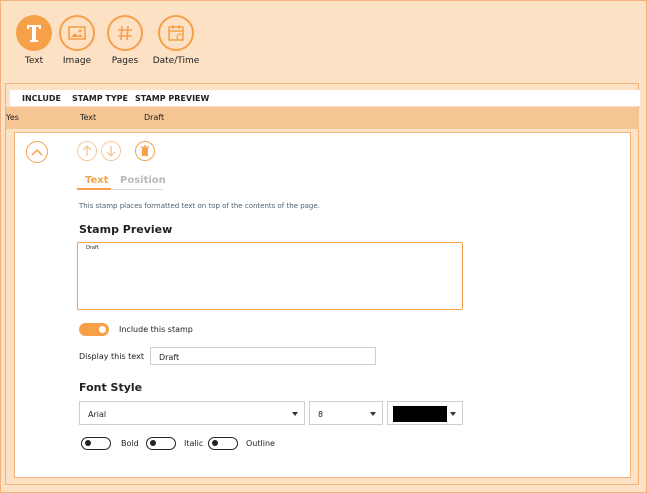 The image size is (647, 493). What do you see at coordinates (92, 248) in the screenshot?
I see `stamp-preview-text: Draft` at bounding box center [92, 248].